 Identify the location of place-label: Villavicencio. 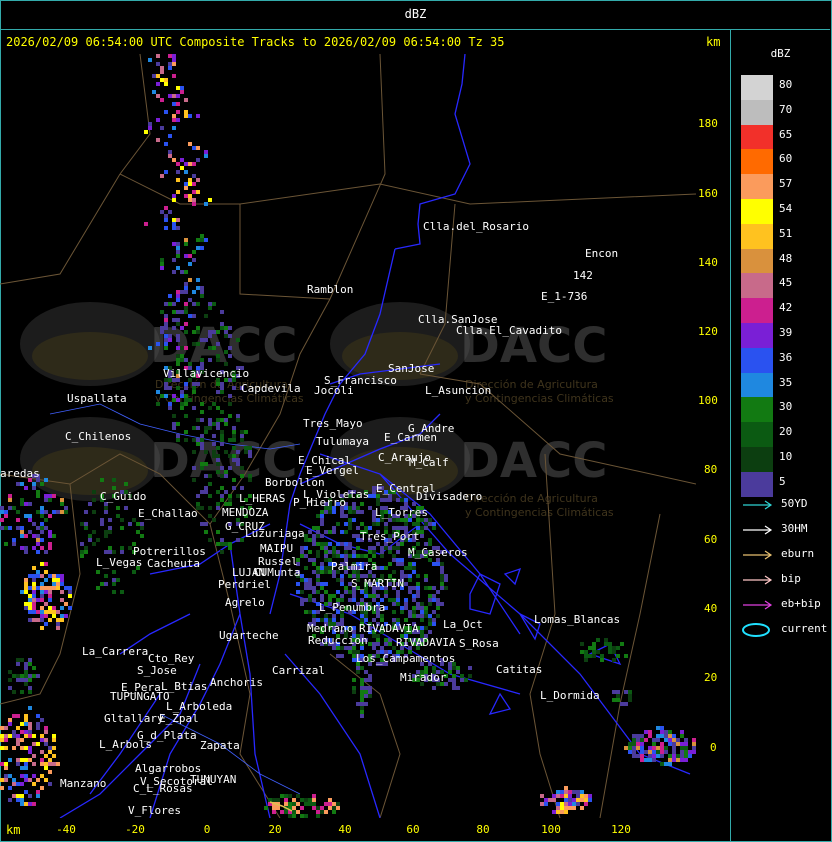
(206, 373).